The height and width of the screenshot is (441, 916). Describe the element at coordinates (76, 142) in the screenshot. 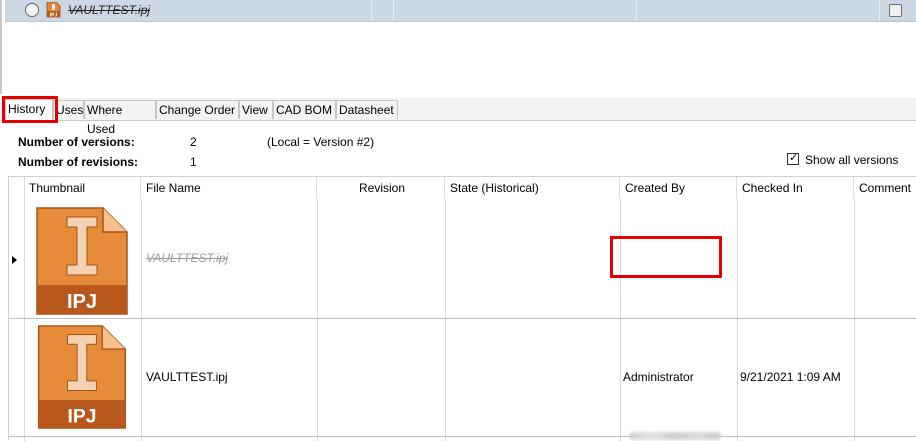

I see `versions-label: Number of versions:` at that location.